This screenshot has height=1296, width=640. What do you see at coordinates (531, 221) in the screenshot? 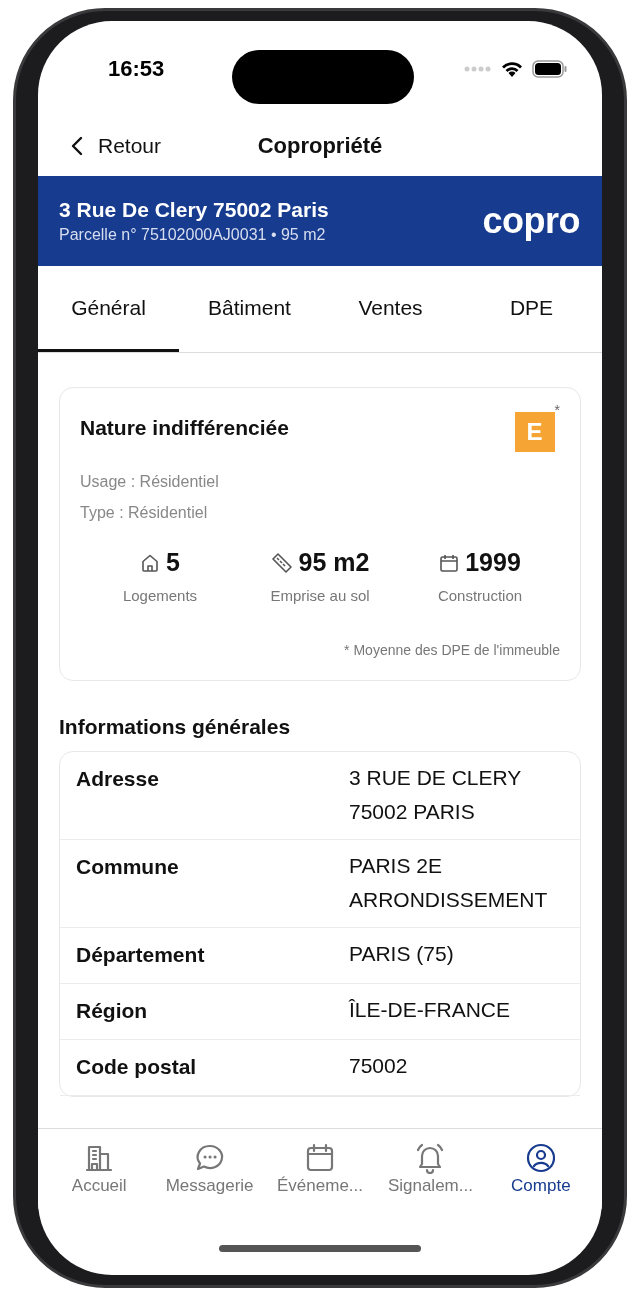
I see `logo: copro` at bounding box center [531, 221].